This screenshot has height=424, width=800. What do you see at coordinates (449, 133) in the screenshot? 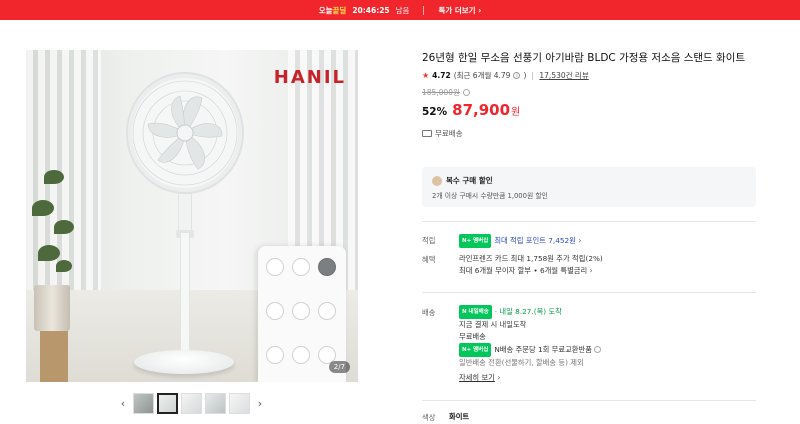
I see `free-shipping-text: 무료배송` at bounding box center [449, 133].